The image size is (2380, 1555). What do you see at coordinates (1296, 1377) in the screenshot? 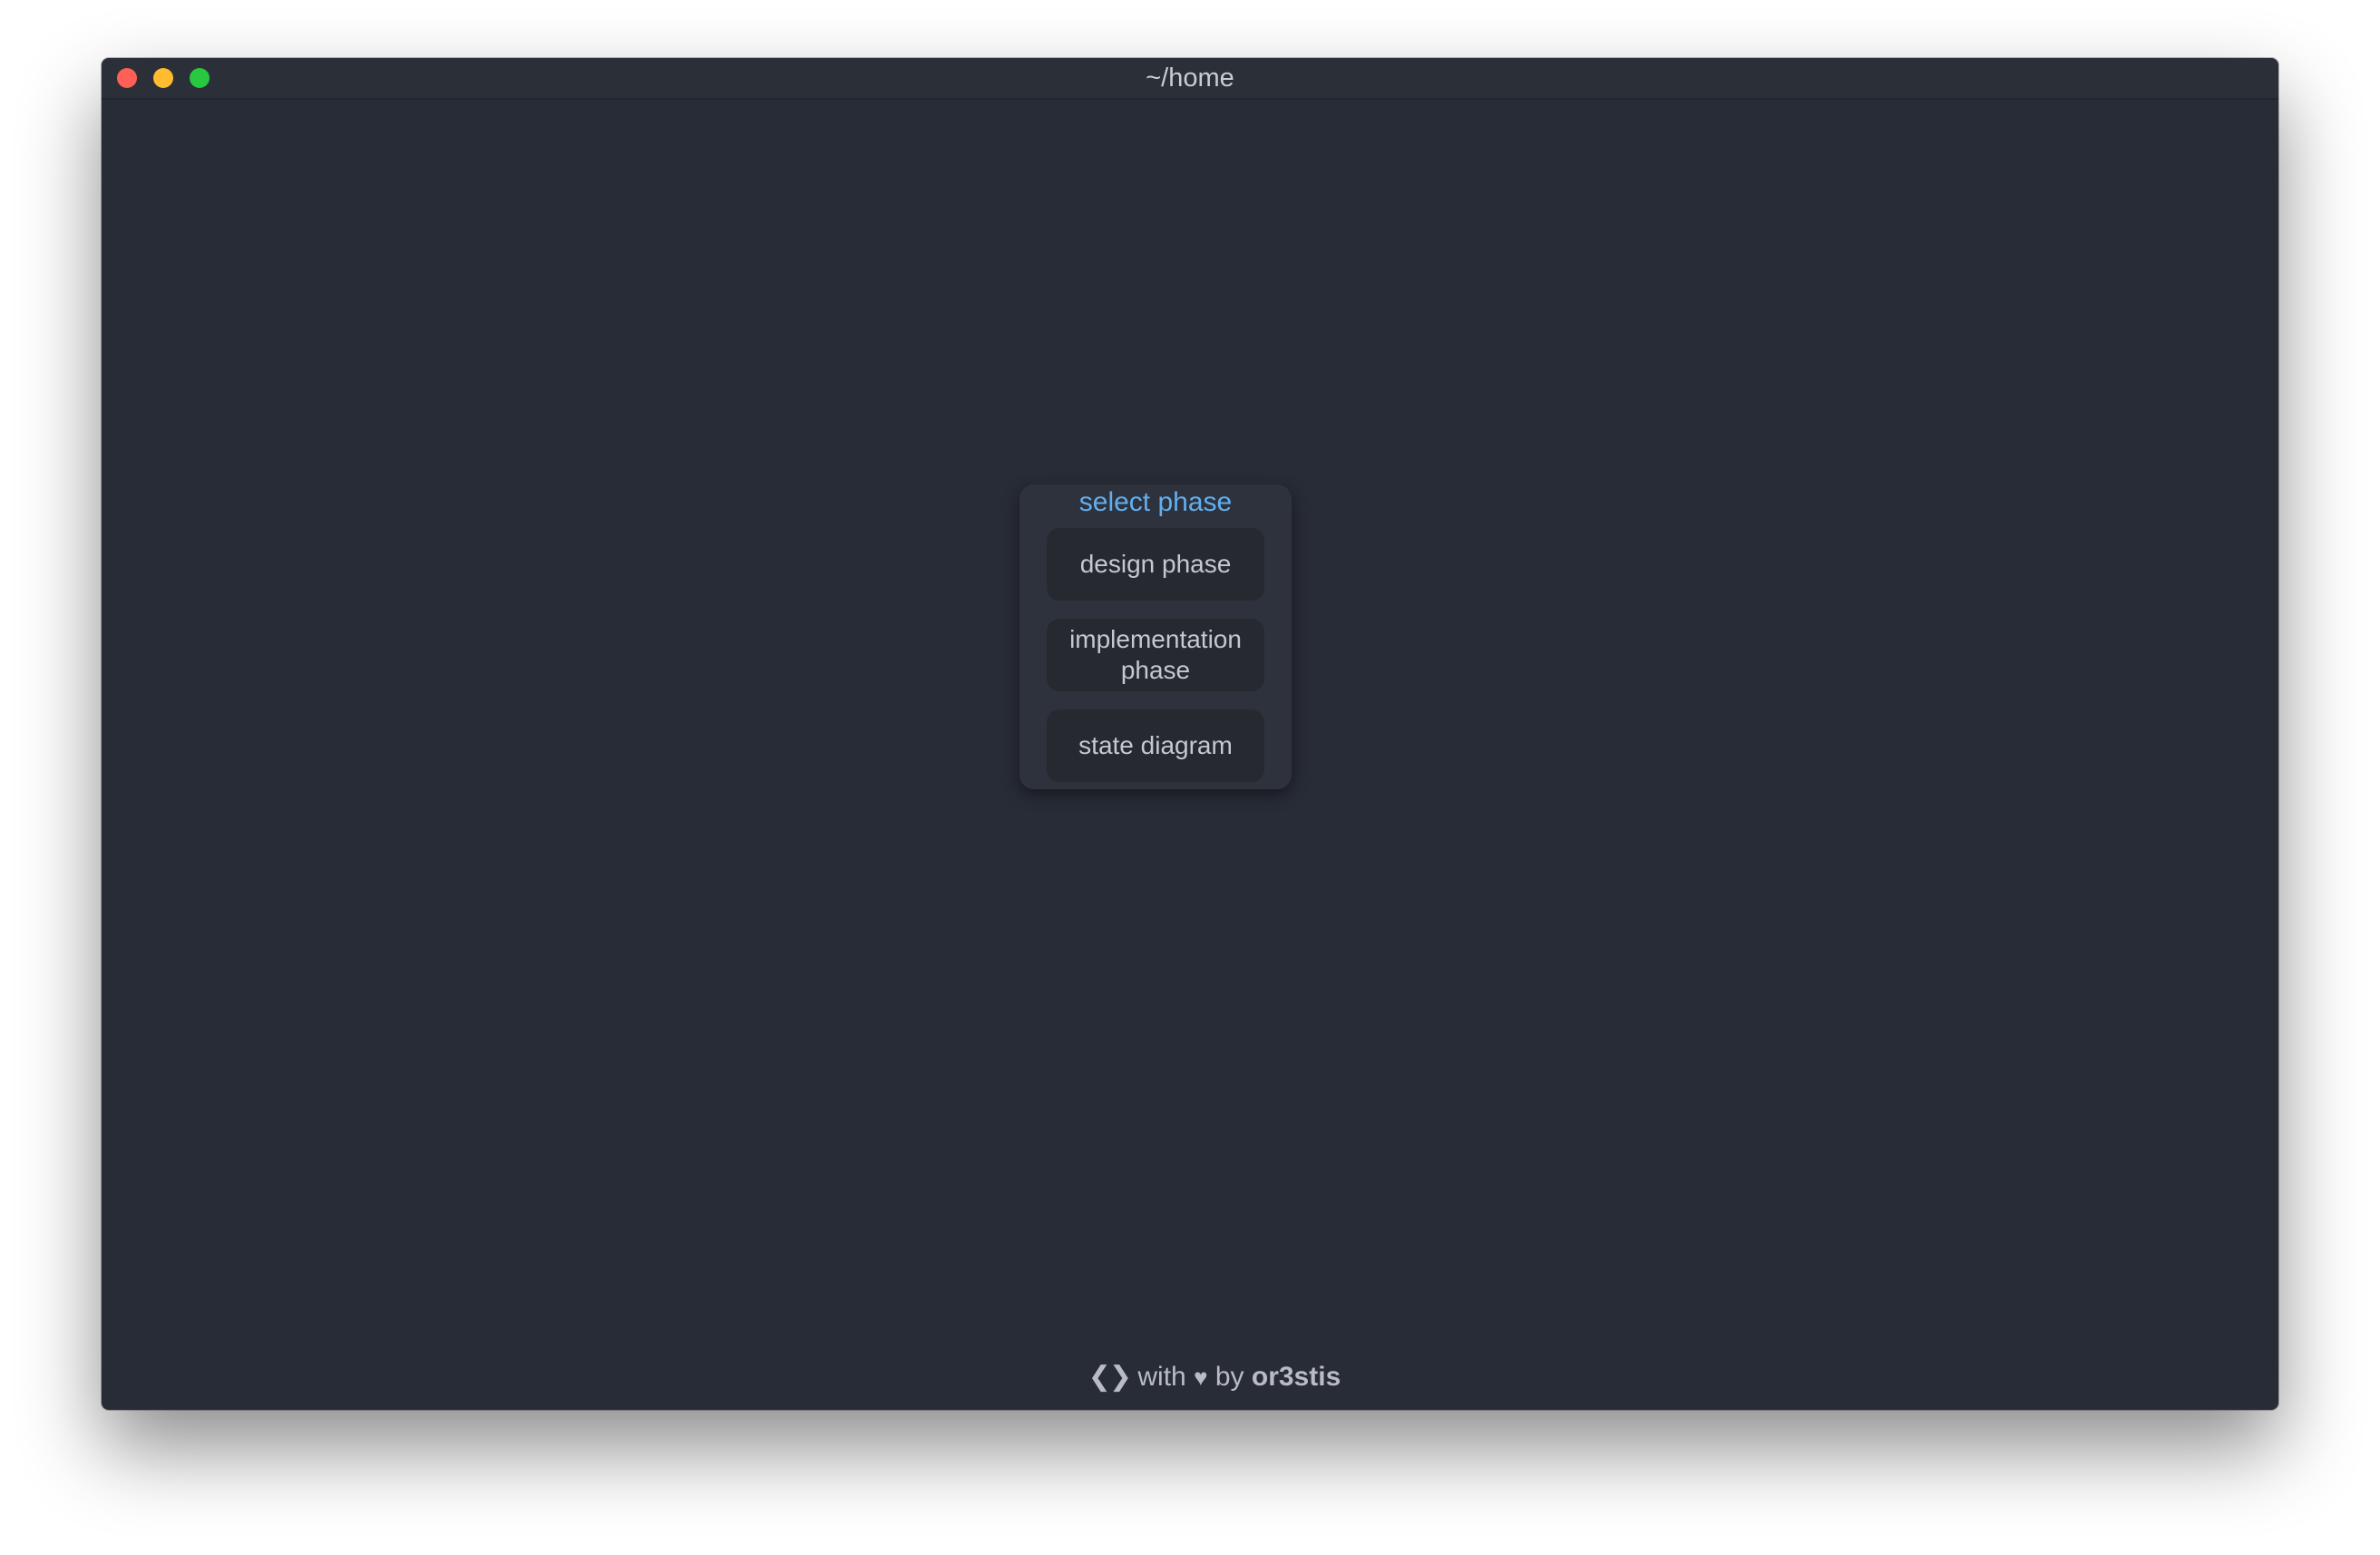
I see `author-name: or3stis` at bounding box center [1296, 1377].